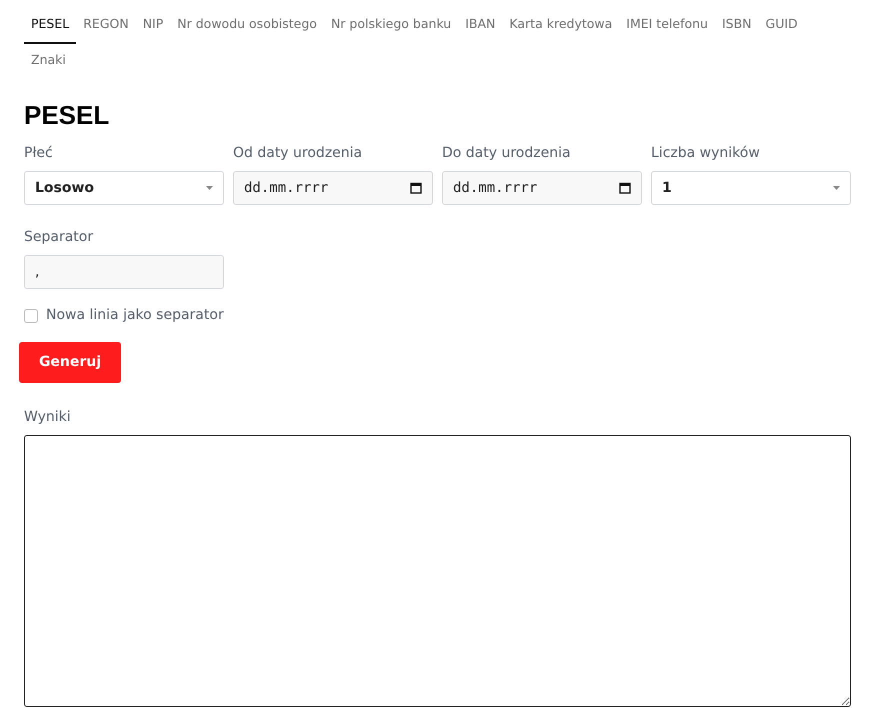  I want to click on field-label: Płeć, so click(39, 154).